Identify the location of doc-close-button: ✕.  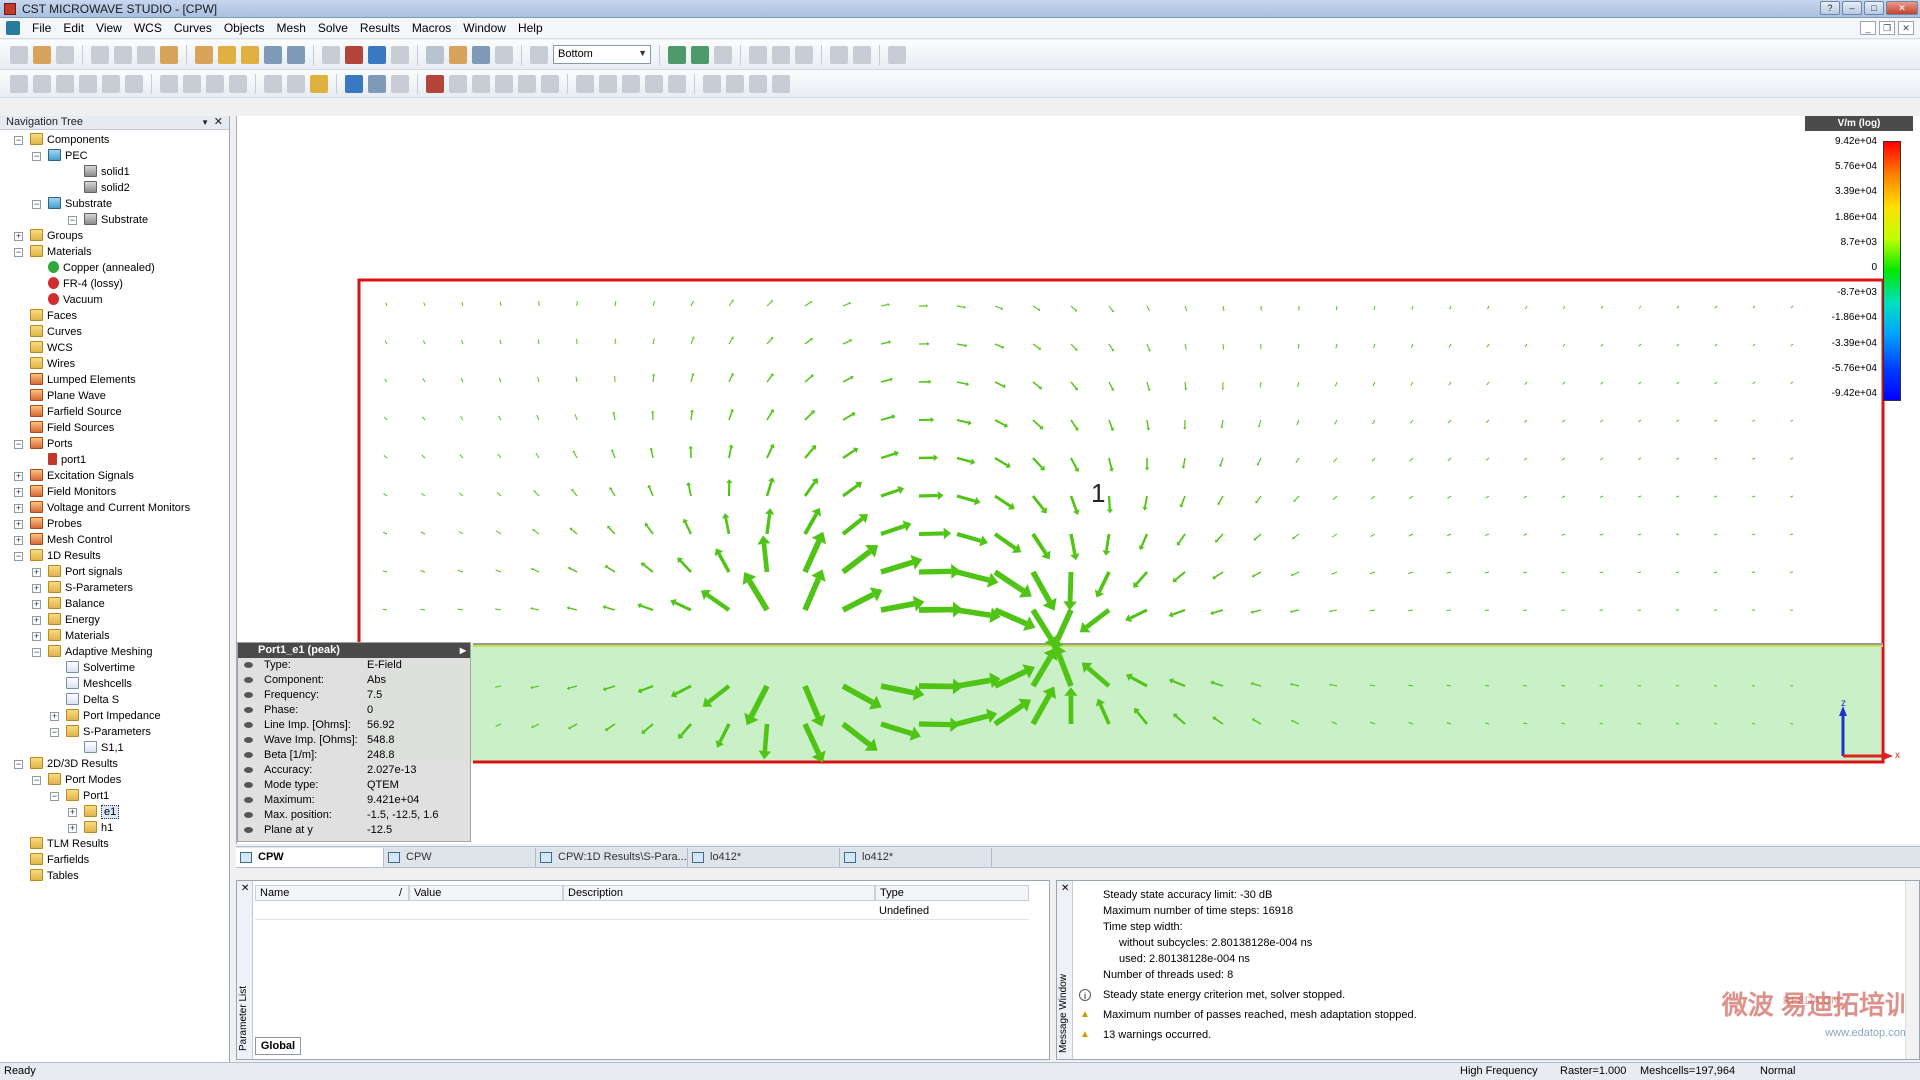
(1906, 28).